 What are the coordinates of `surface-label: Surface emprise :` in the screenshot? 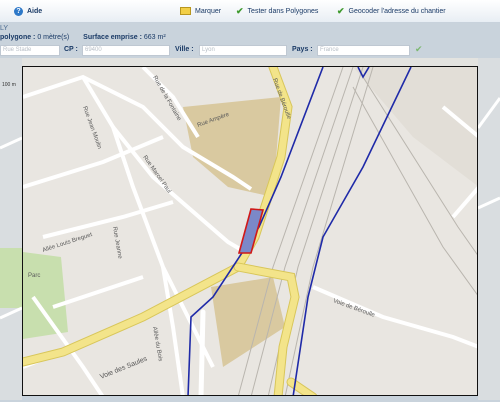 It's located at (112, 37).